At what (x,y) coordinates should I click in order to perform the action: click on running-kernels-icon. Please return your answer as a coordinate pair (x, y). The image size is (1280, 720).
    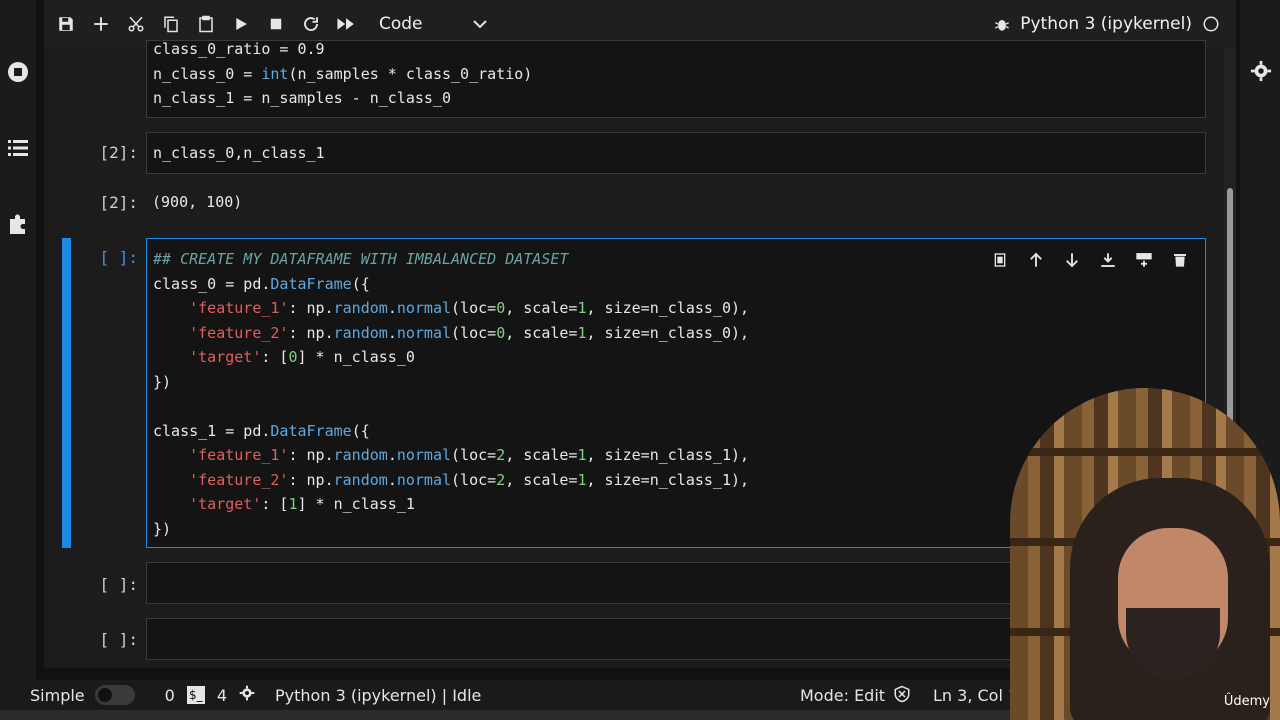
    Looking at the image, I should click on (18, 72).